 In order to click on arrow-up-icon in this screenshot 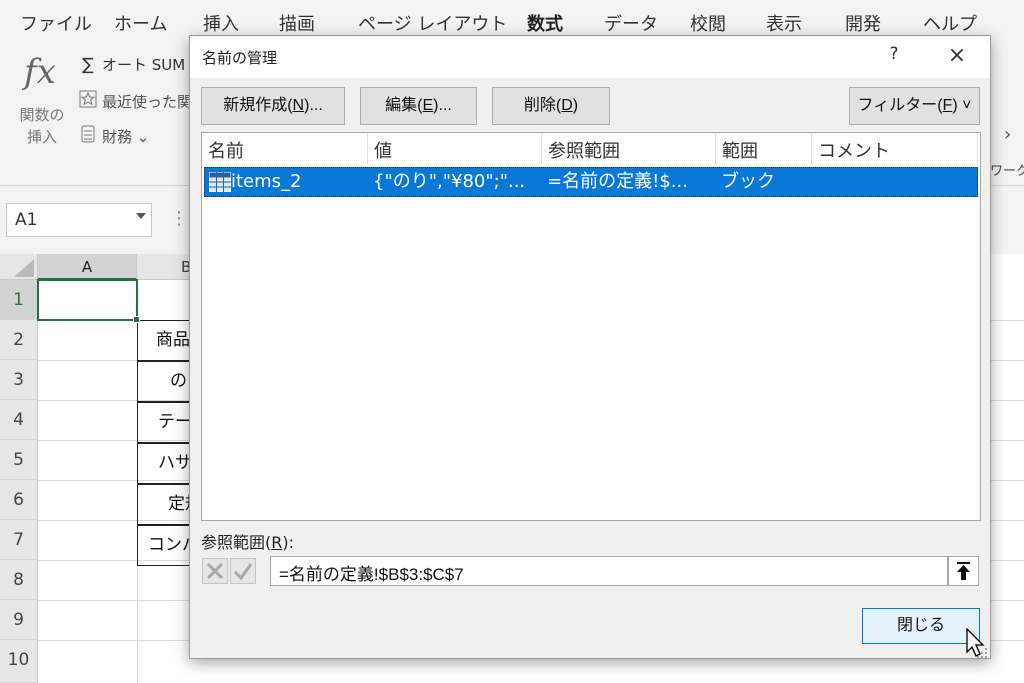, I will do `click(963, 571)`.